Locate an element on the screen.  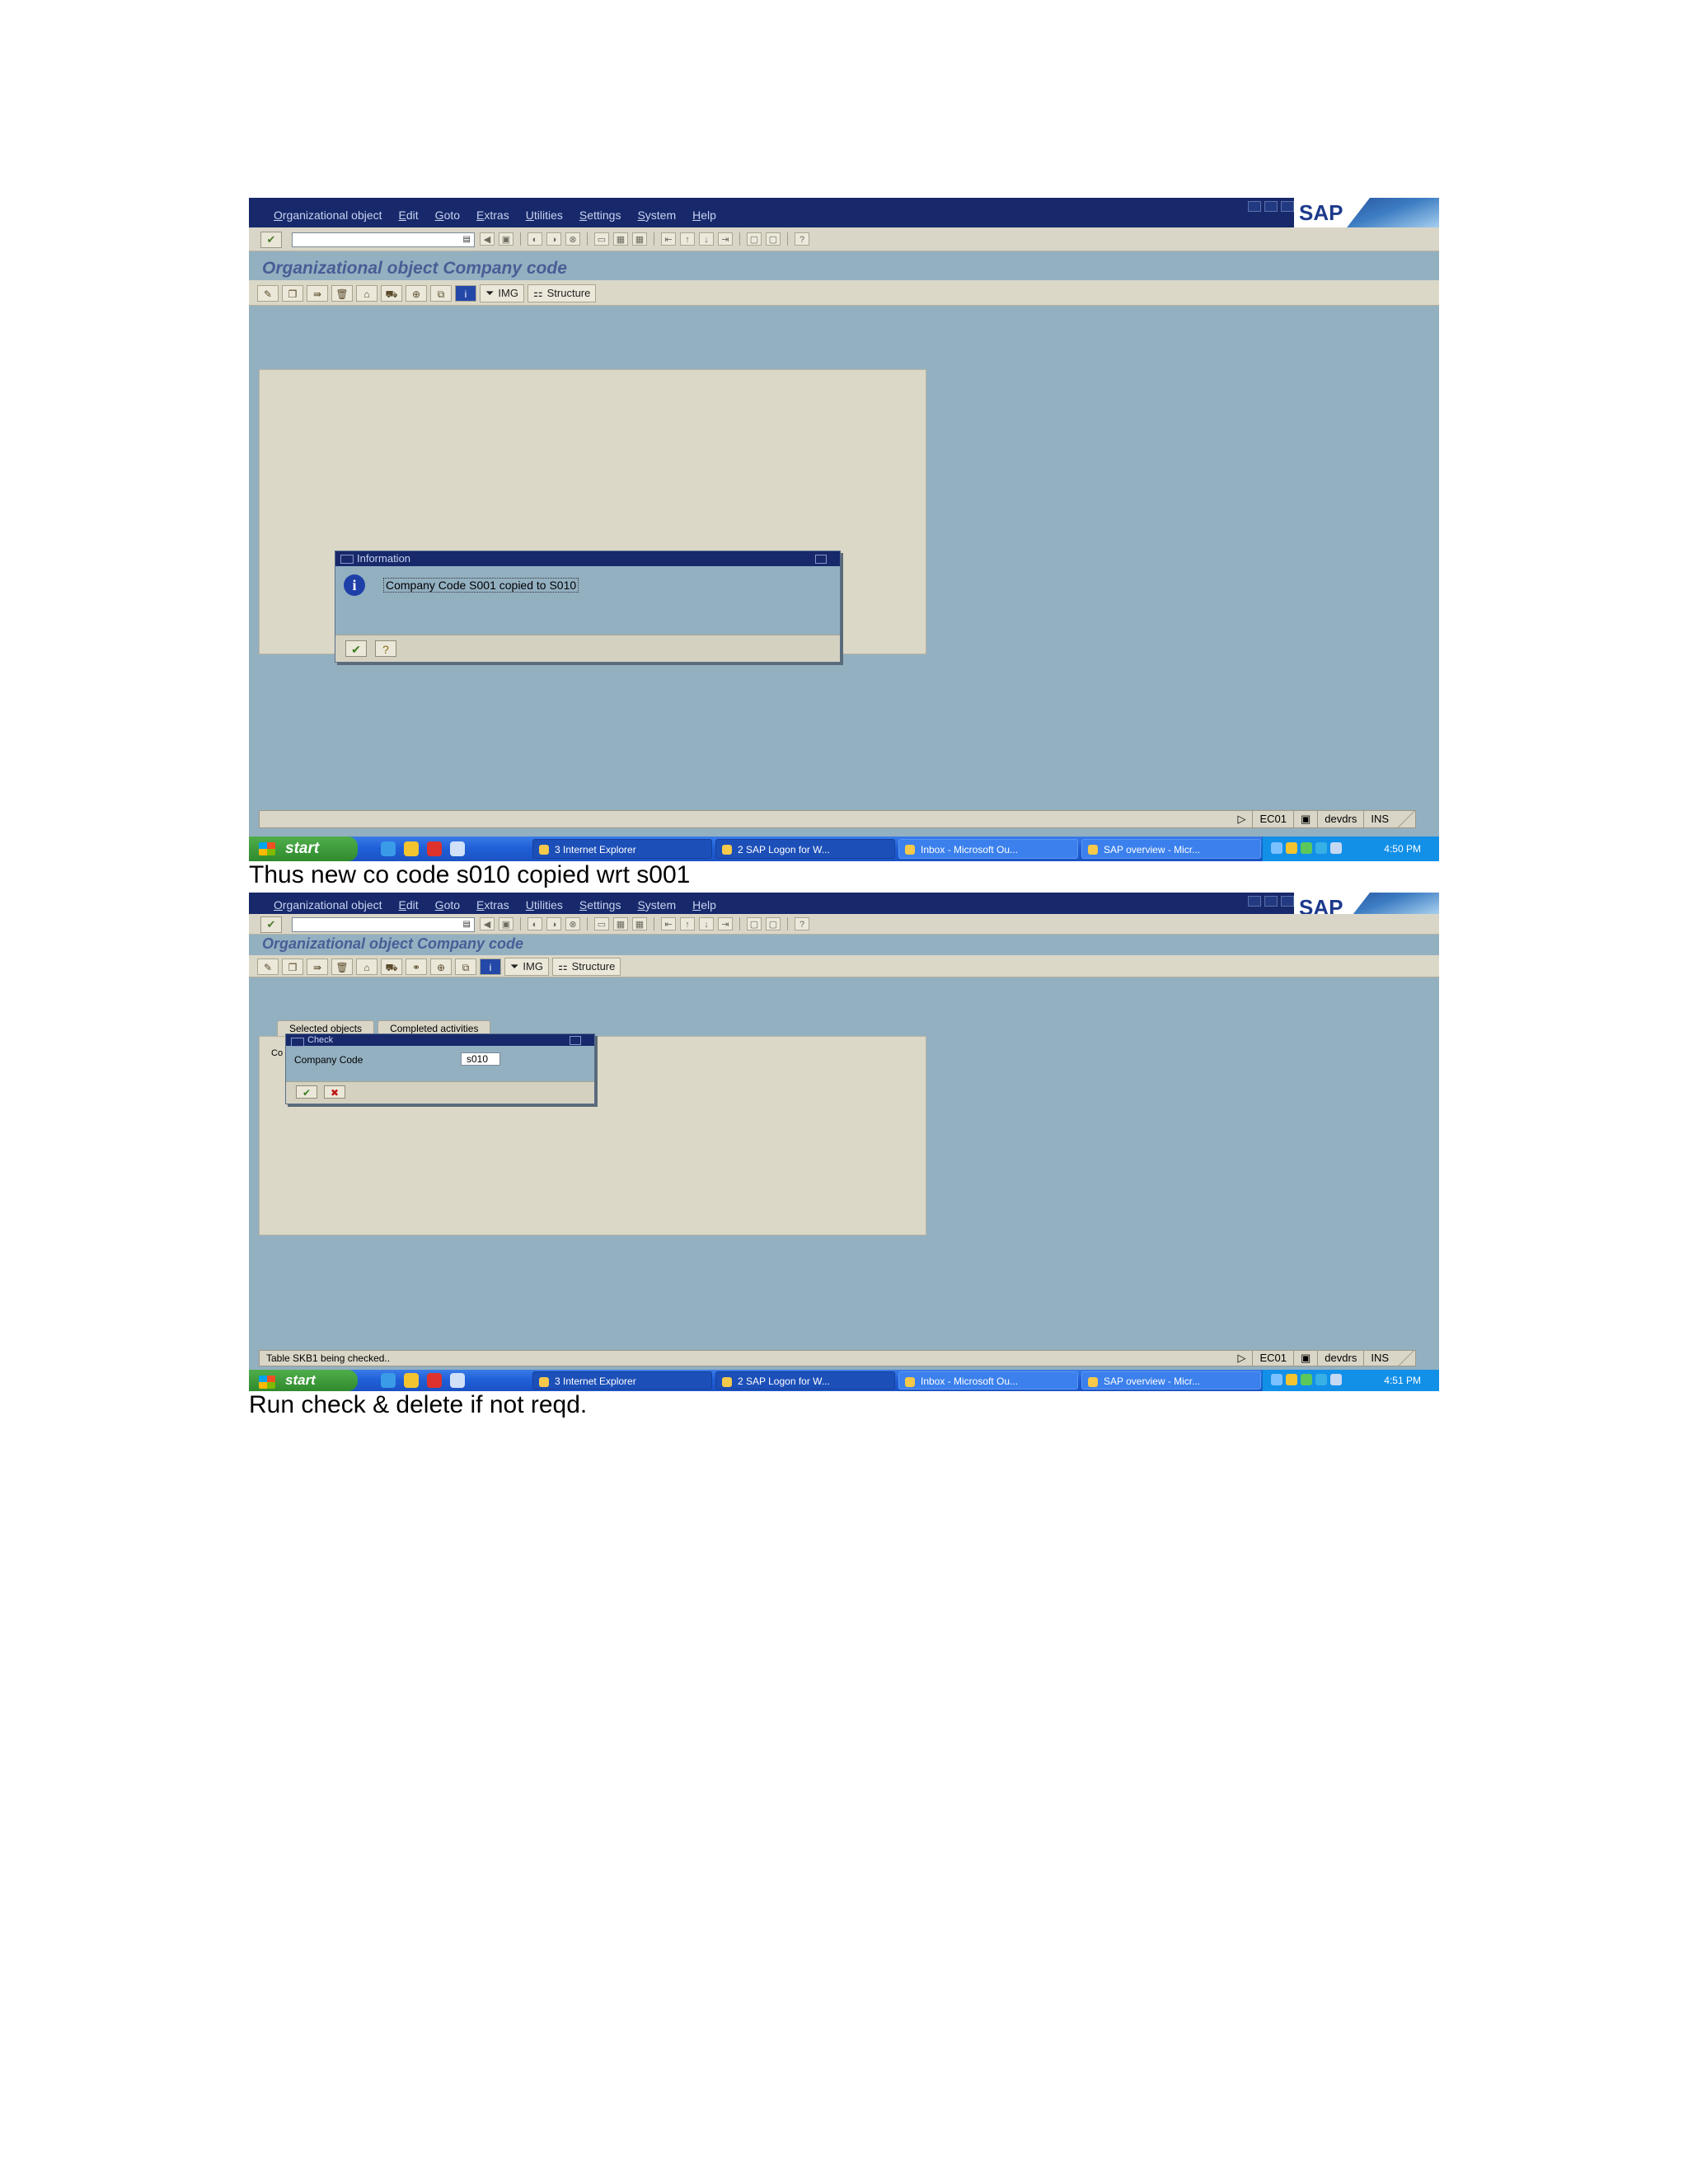
menu-help: Help is located at coordinates (704, 905).